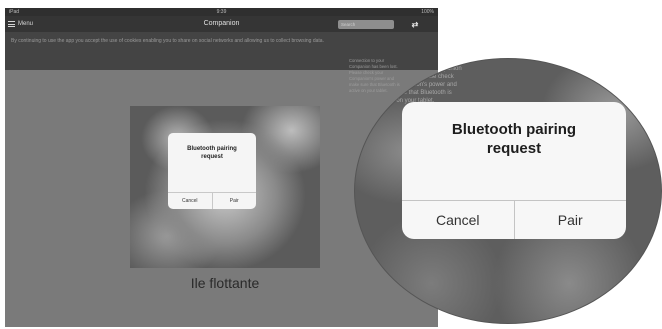  Describe the element at coordinates (212, 171) in the screenshot. I see `pairing-dialog: Bluetooth pairing request Cancel Pair` at that location.